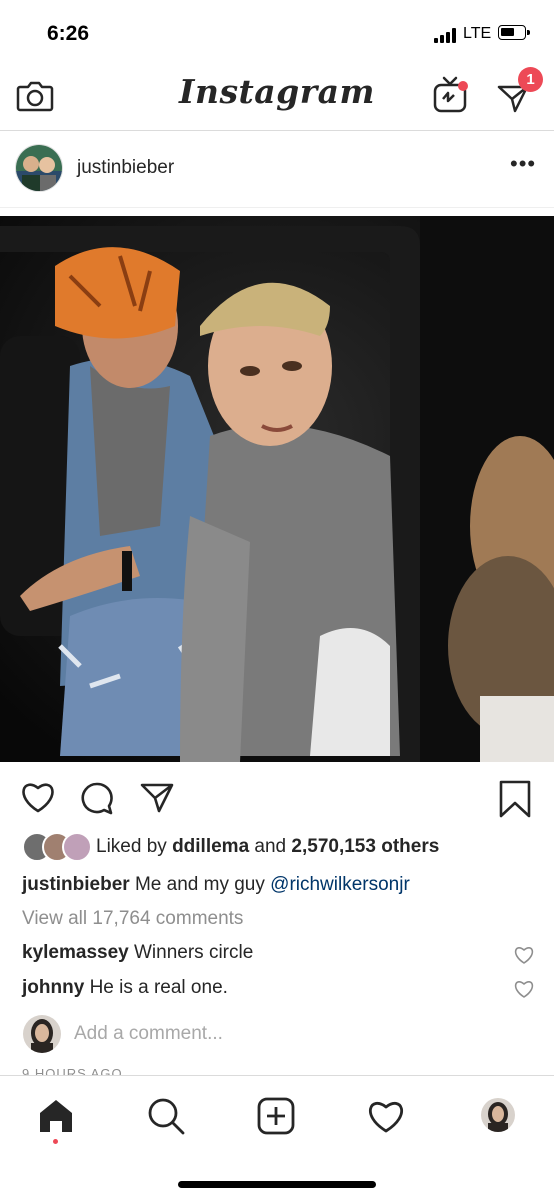  Describe the element at coordinates (97, 798) in the screenshot. I see `comment-icon` at that location.